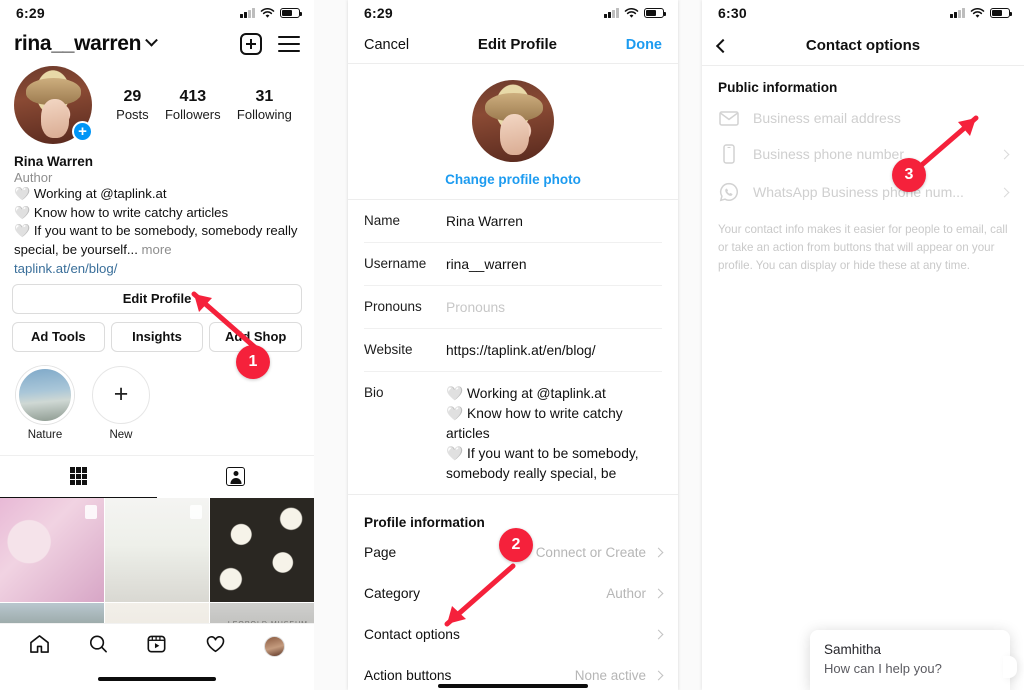 The height and width of the screenshot is (690, 1024). Describe the element at coordinates (264, 114) in the screenshot. I see `following-label: Following` at that location.